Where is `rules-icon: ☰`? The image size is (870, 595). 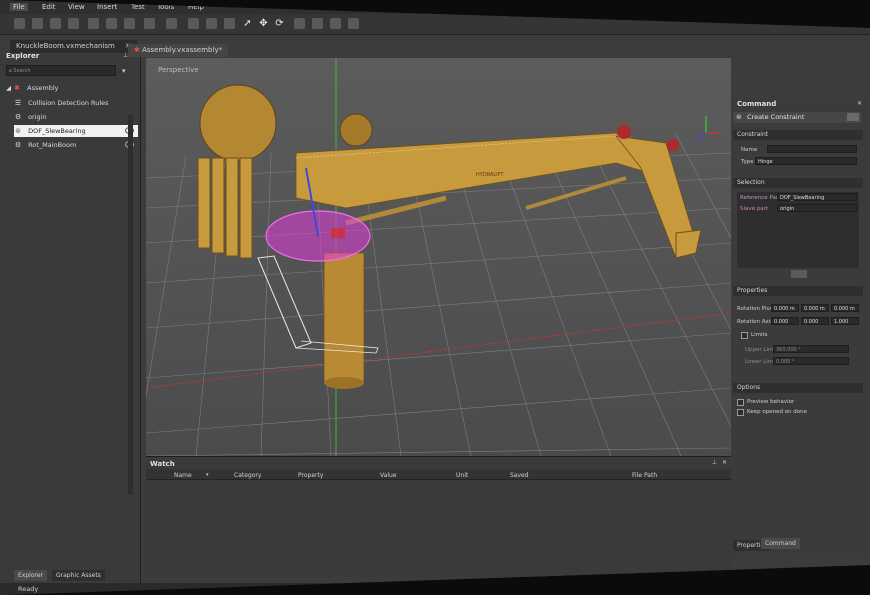 rules-icon: ☰ is located at coordinates (18, 103).